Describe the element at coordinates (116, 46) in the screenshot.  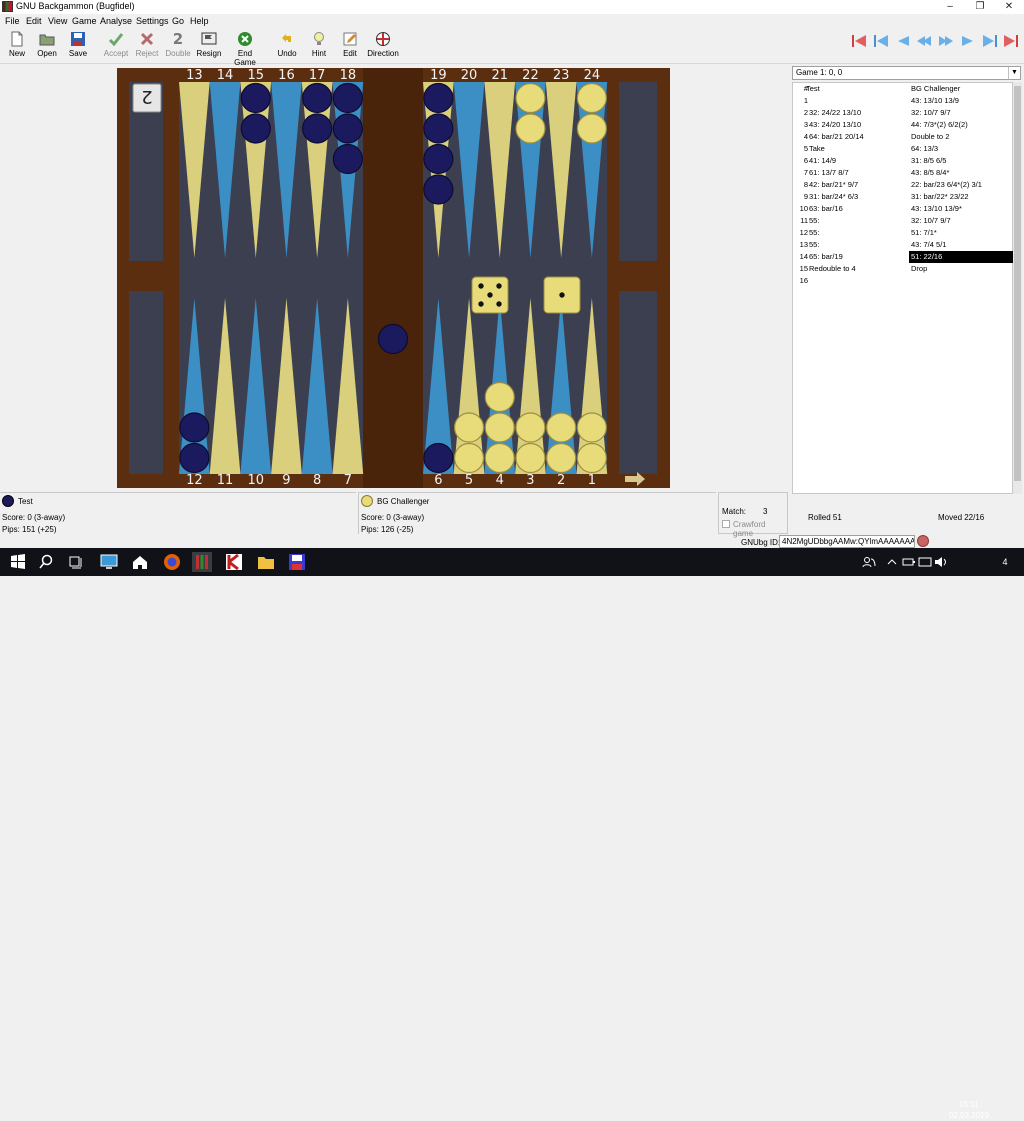
I see `accept-button: Accept` at that location.